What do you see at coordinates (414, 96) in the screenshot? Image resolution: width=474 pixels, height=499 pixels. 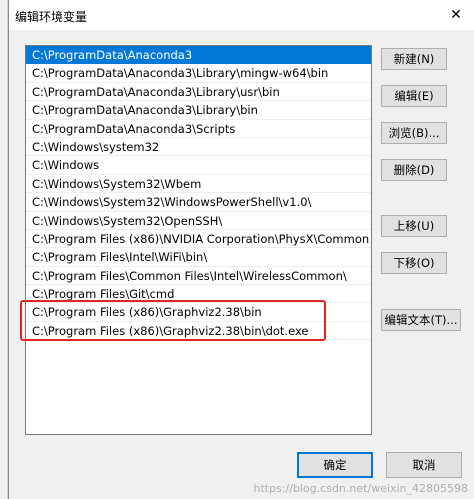 I see `edit-button: 编辑(E)` at bounding box center [414, 96].